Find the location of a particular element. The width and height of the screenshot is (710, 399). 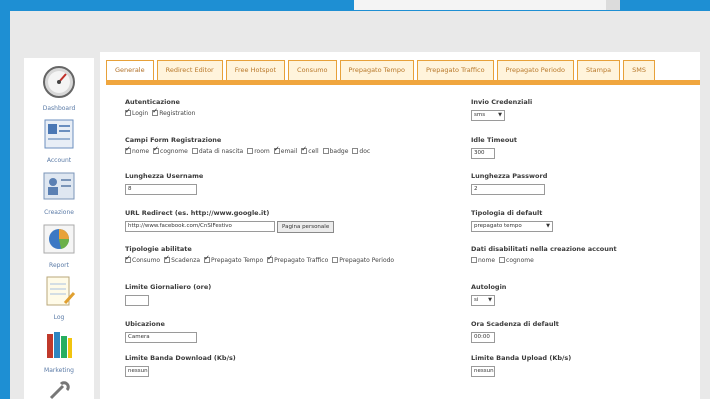

tab-prepagato-tempo: Prepagato Tempo is located at coordinates (376, 70).